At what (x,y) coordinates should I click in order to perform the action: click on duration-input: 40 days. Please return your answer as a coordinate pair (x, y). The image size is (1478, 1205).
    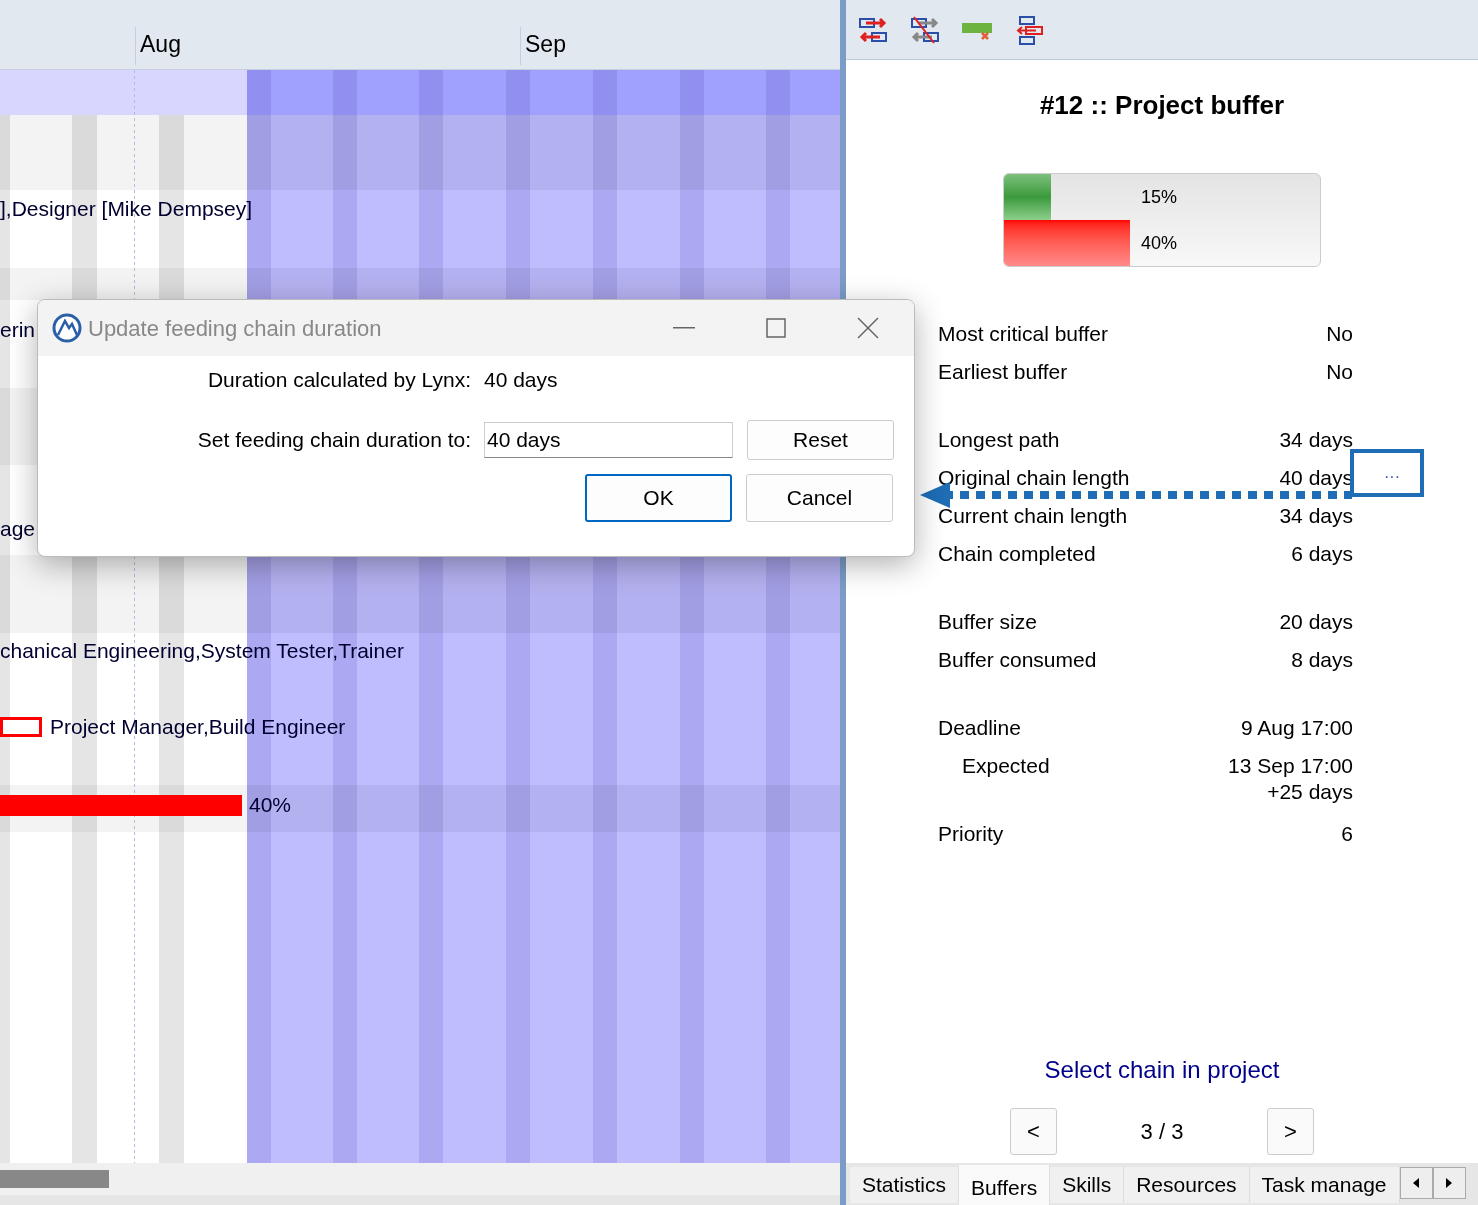
    Looking at the image, I should click on (608, 440).